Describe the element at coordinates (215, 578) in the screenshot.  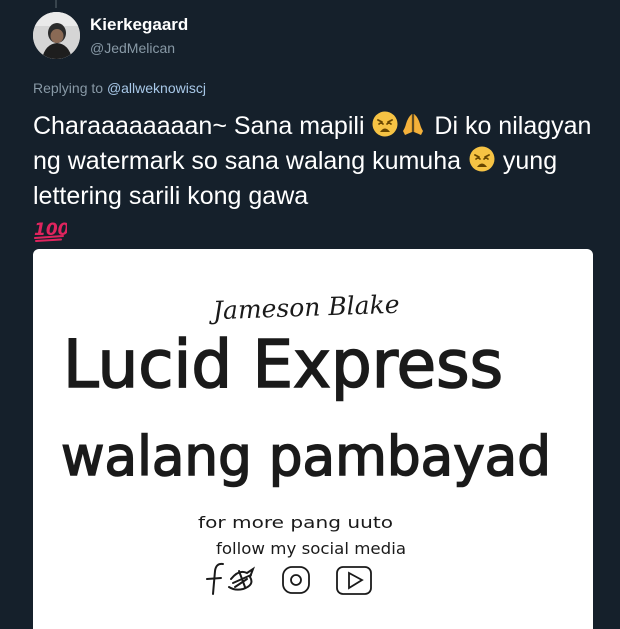
I see `facebook-icon` at that location.